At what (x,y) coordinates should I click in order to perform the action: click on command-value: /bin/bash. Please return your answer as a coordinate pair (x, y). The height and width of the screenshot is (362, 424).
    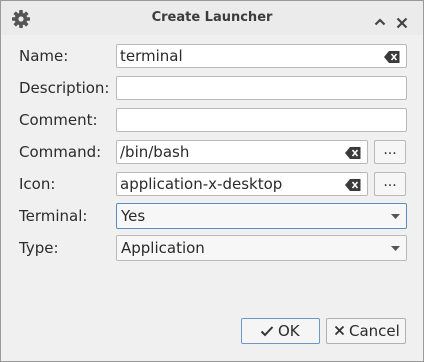
    Looking at the image, I should click on (155, 152).